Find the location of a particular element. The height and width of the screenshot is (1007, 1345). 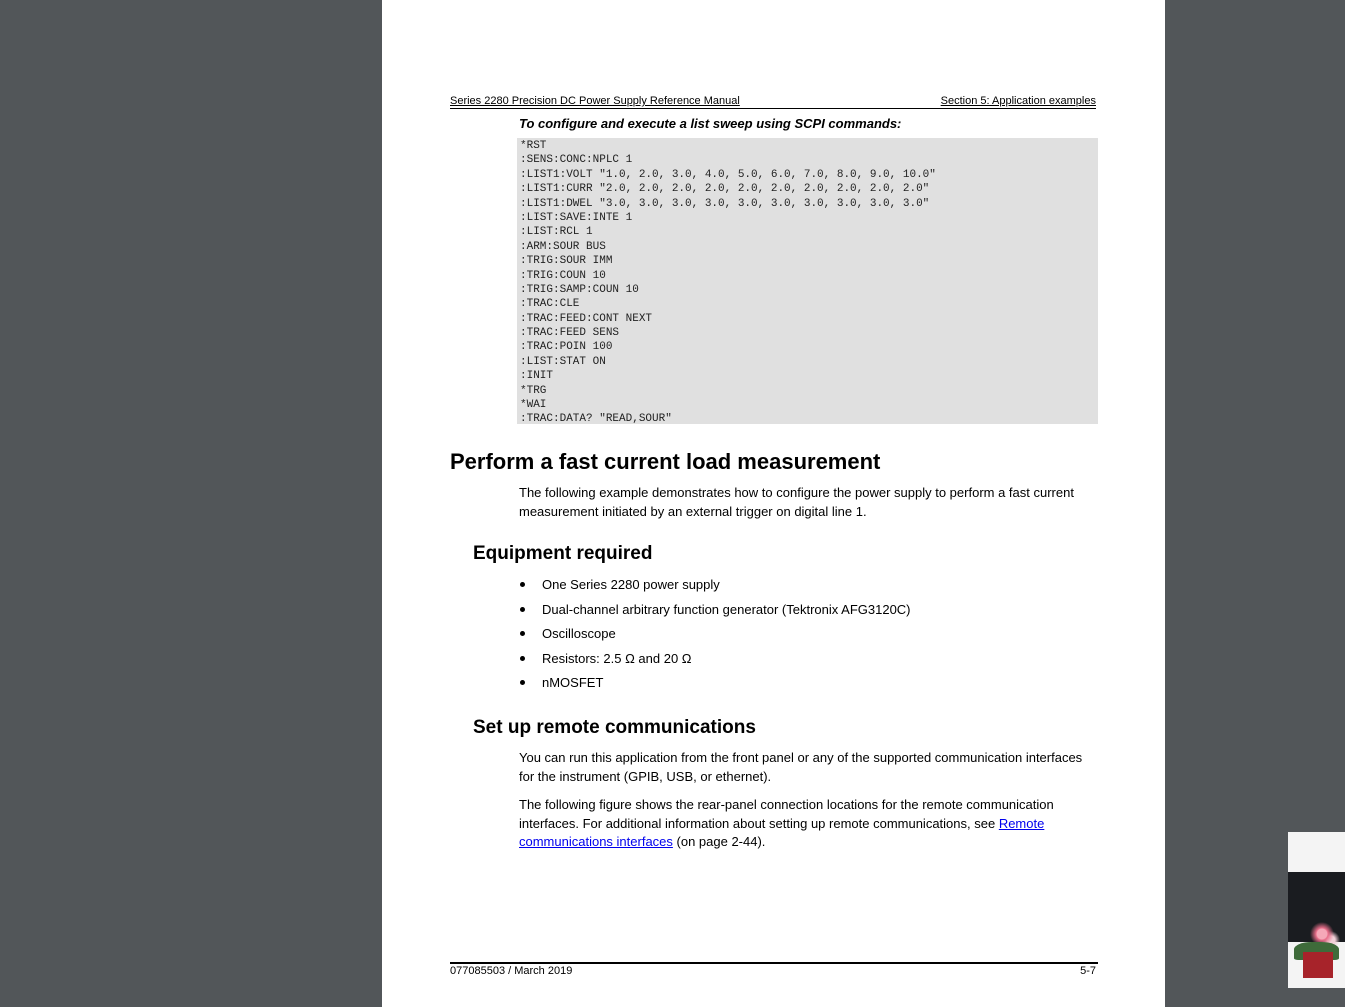

code-line: :TRAC:POIN 100 is located at coordinates (566, 347).